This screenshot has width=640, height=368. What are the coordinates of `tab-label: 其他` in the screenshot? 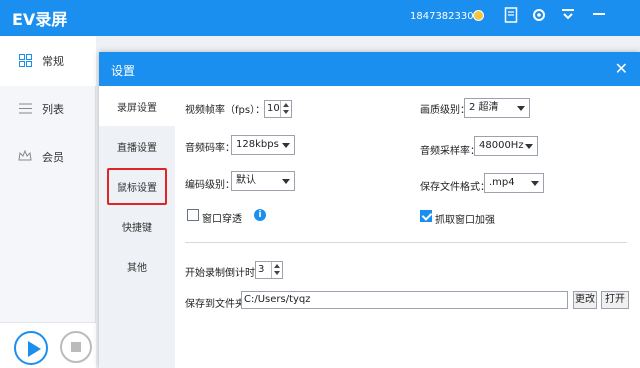 It's located at (137, 268).